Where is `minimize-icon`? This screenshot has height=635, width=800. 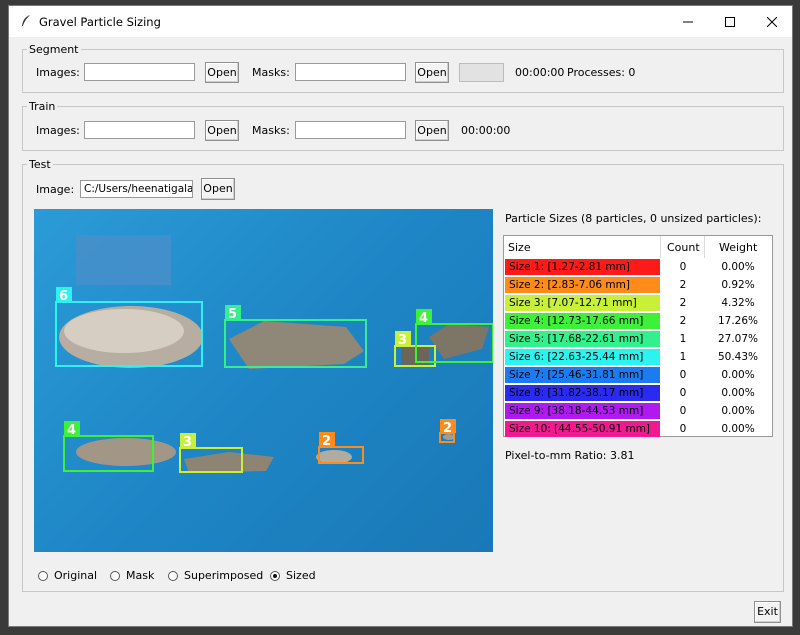 minimize-icon is located at coordinates (688, 21).